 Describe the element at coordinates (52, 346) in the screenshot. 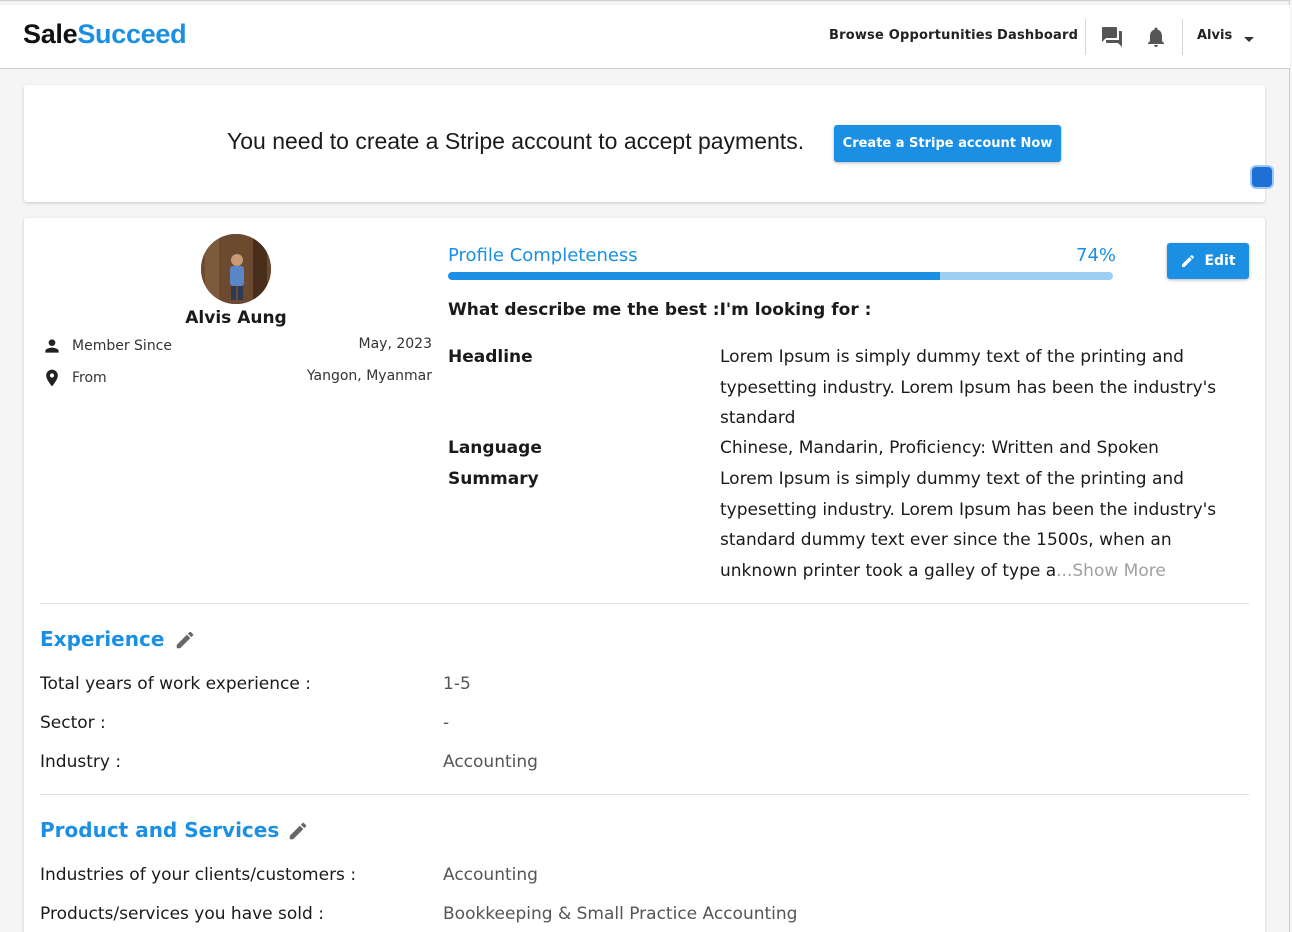

I see `person-icon` at that location.